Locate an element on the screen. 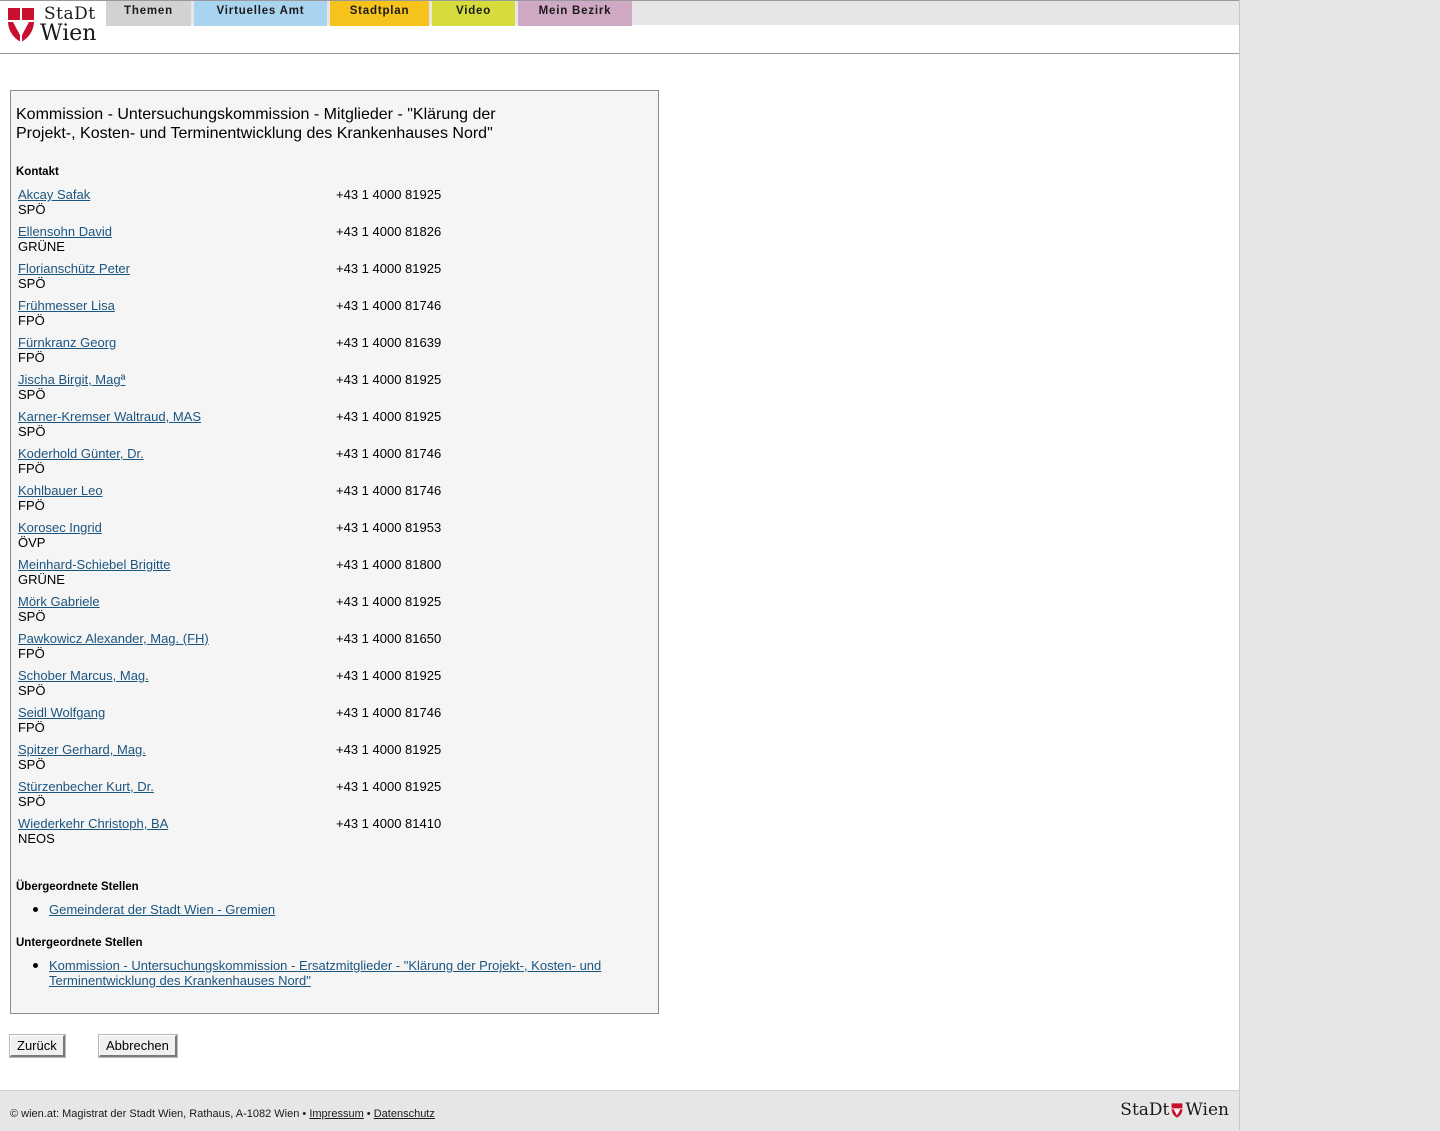  contact-name-link: Spitzer Gerhard, Mag. is located at coordinates (82, 749).